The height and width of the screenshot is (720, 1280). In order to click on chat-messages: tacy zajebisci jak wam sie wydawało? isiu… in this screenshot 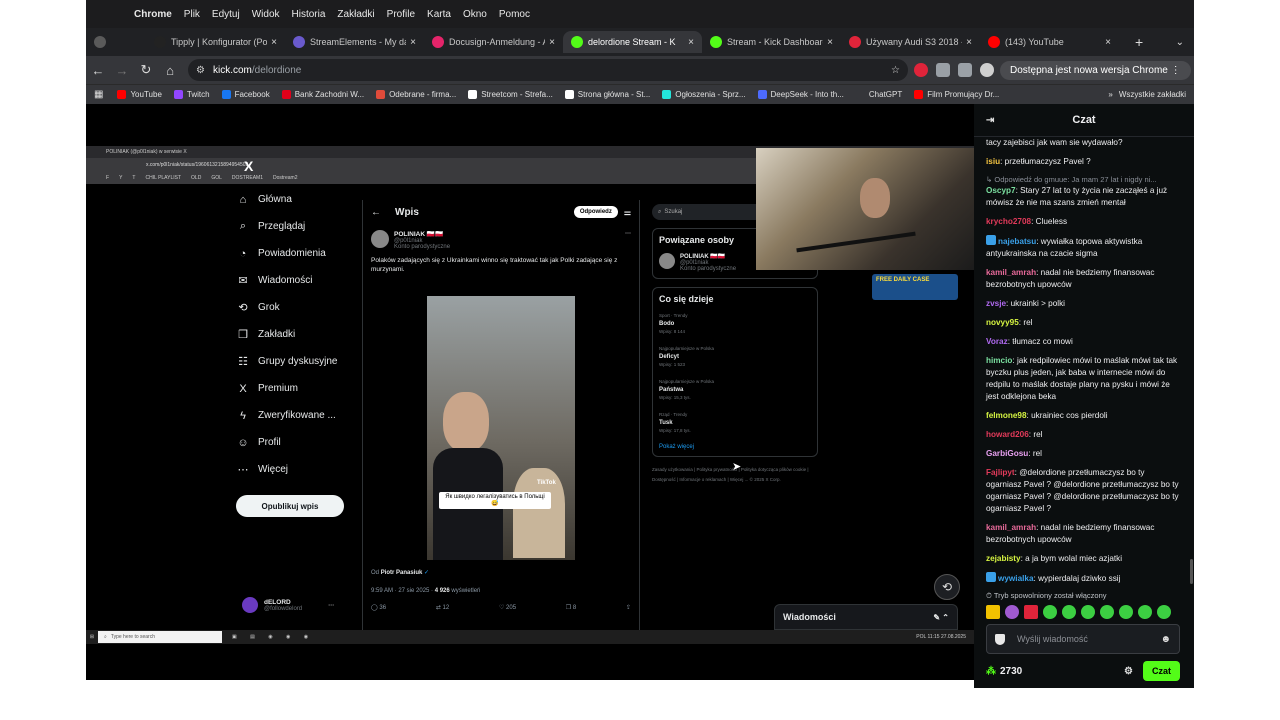, I will do `click(1084, 361)`.